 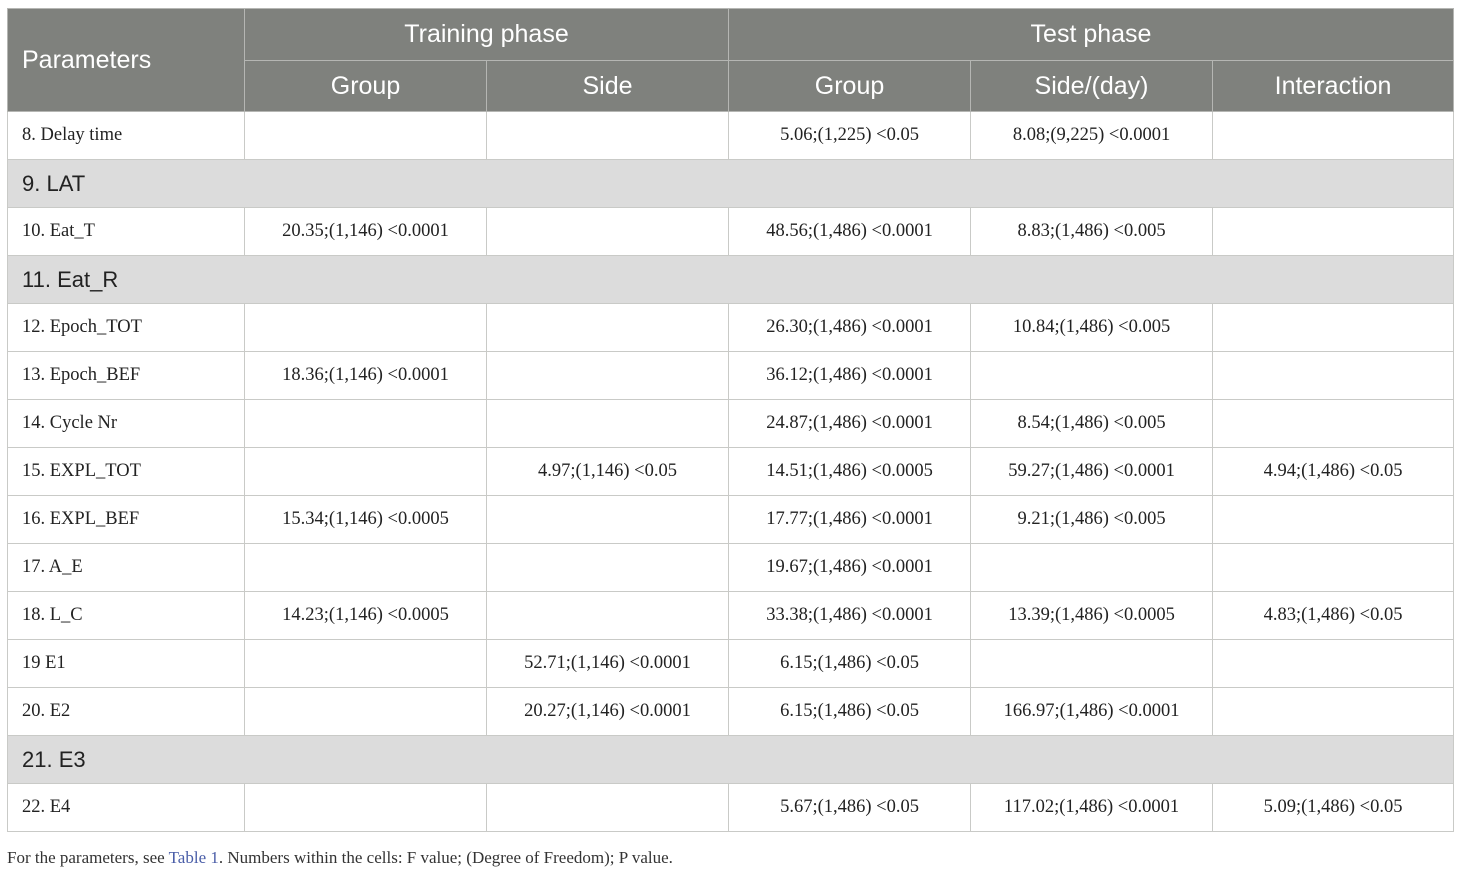 I want to click on test-group-cell: 26.30;(1,486) <0.0001, so click(x=850, y=327).